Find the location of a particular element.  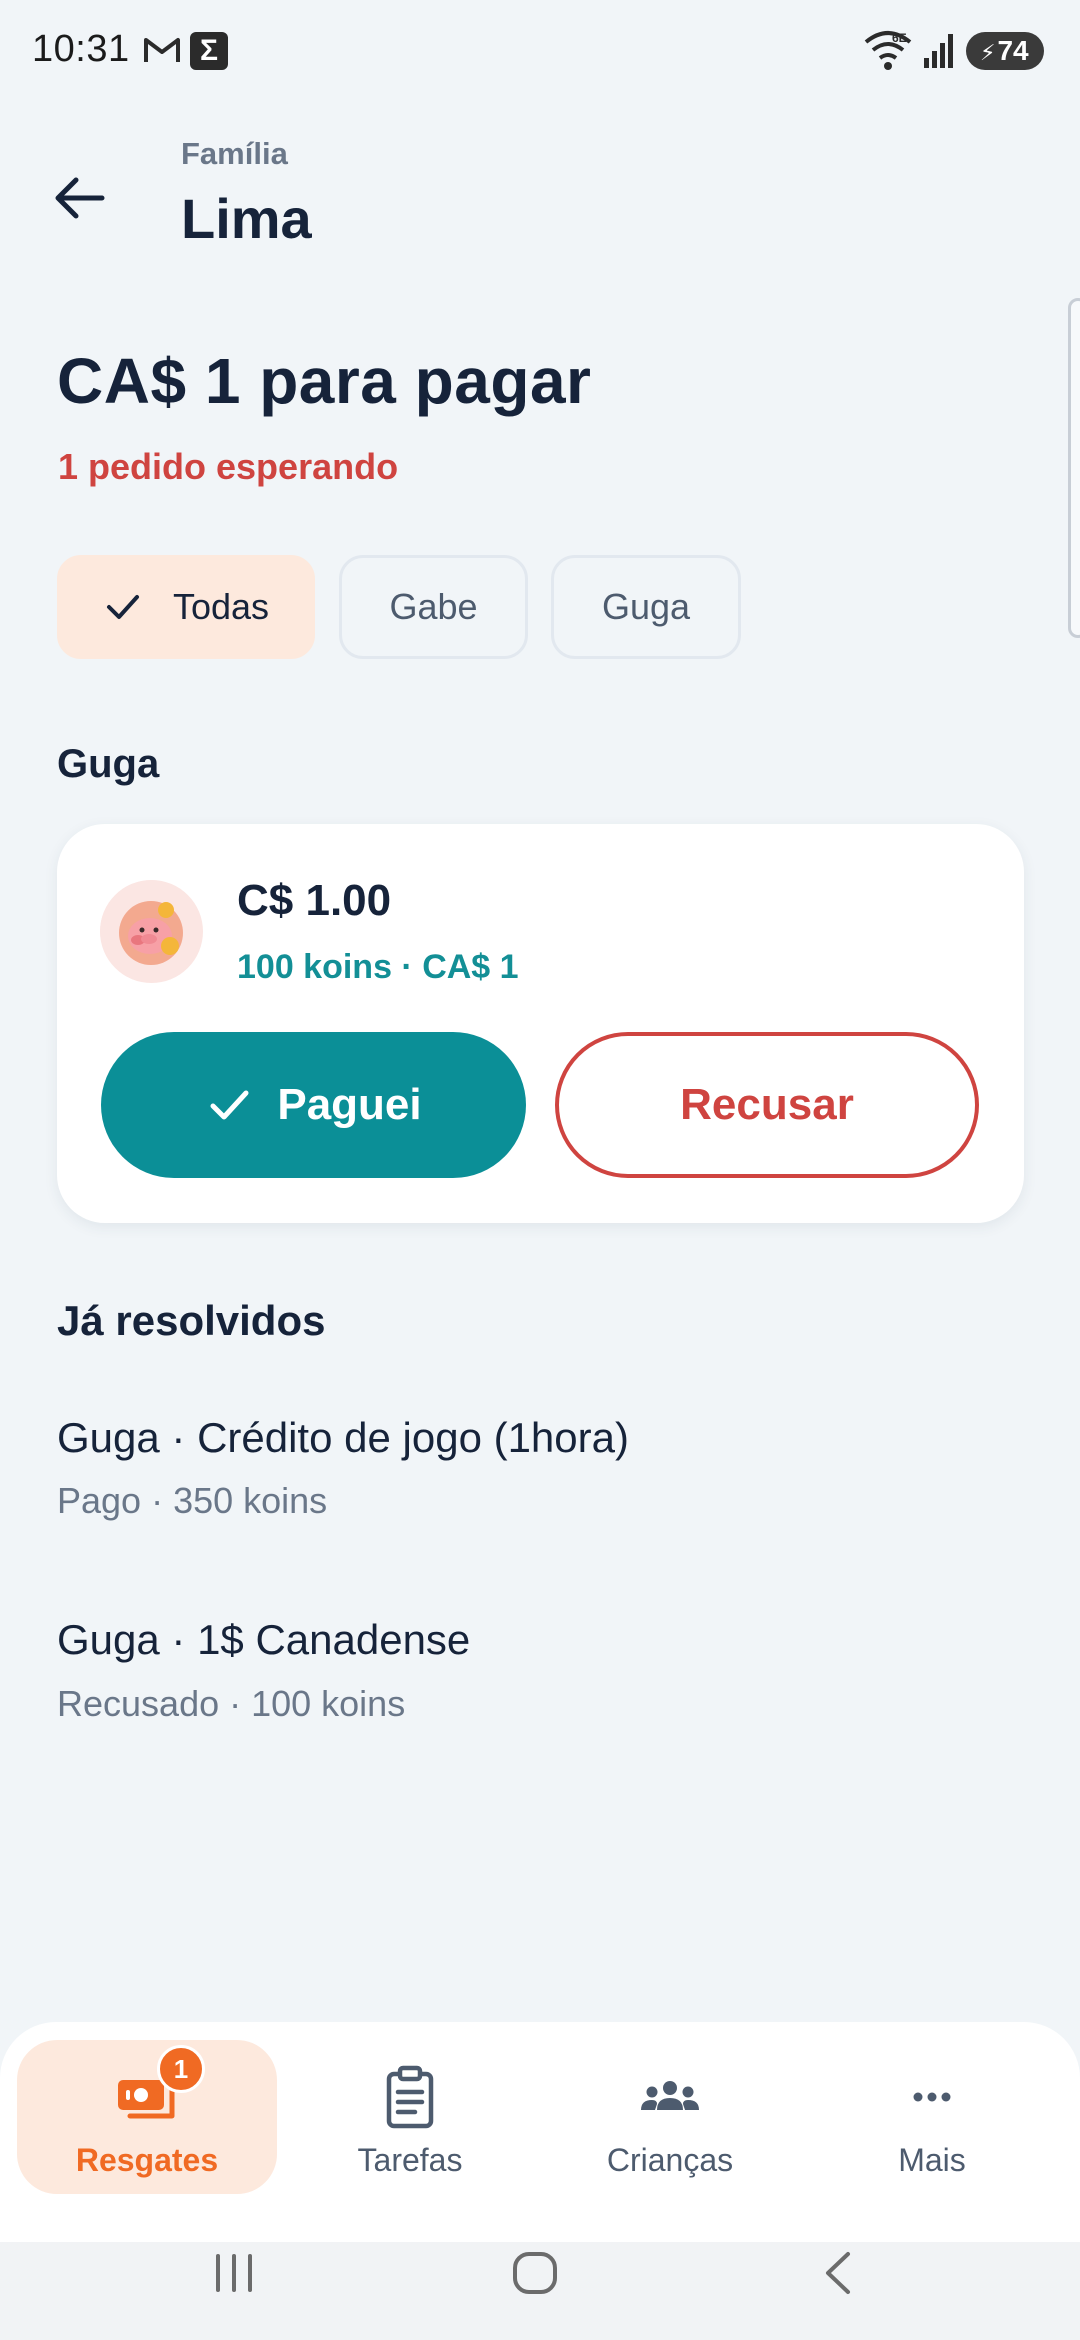

piggy-bank-icon is located at coordinates (151, 931).